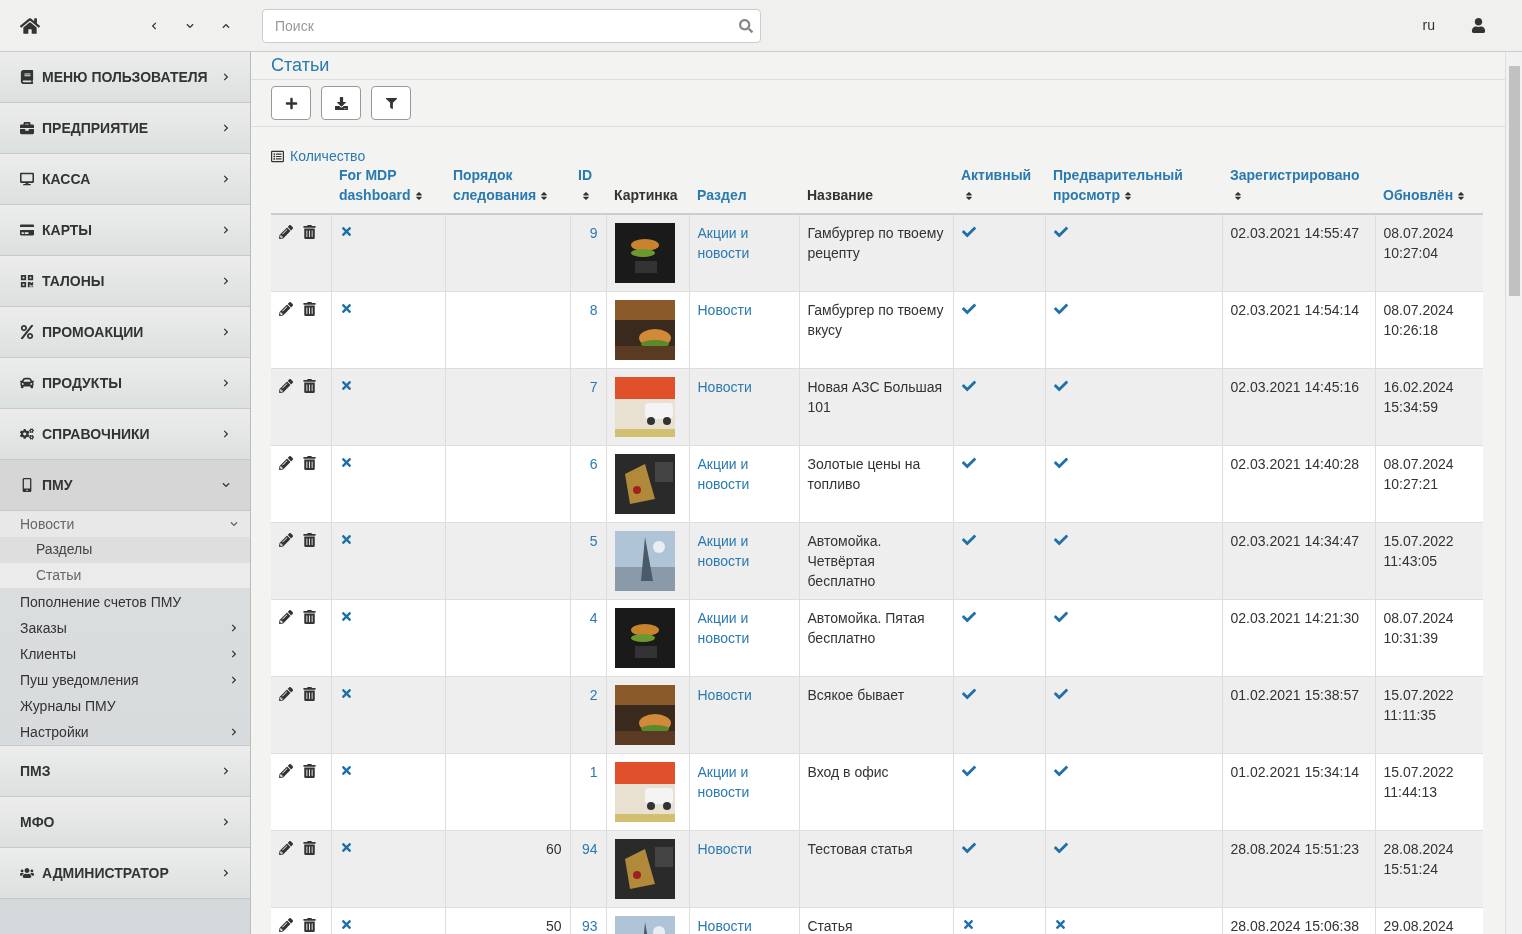  Describe the element at coordinates (341, 103) in the screenshot. I see `download-button` at that location.